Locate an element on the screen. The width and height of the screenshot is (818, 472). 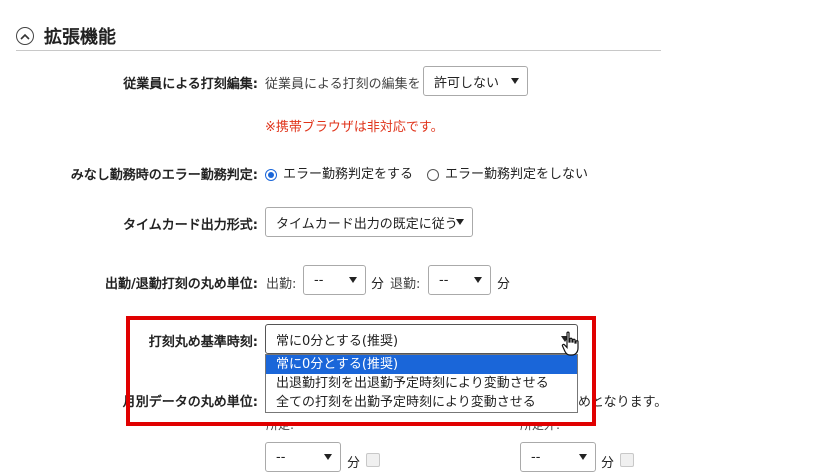
clock-edit-prefix: 従業員による打刻の編集を is located at coordinates (343, 84).